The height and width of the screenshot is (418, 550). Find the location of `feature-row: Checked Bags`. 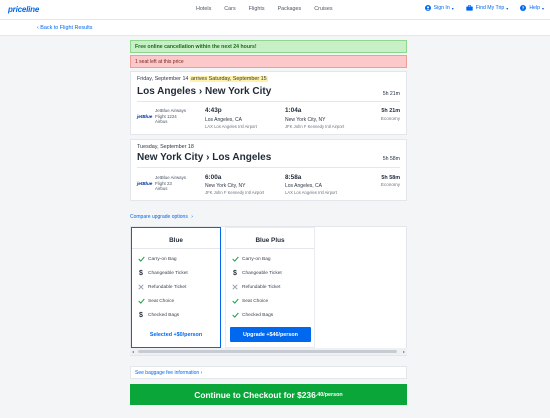

feature-row: Checked Bags is located at coordinates (252, 315).